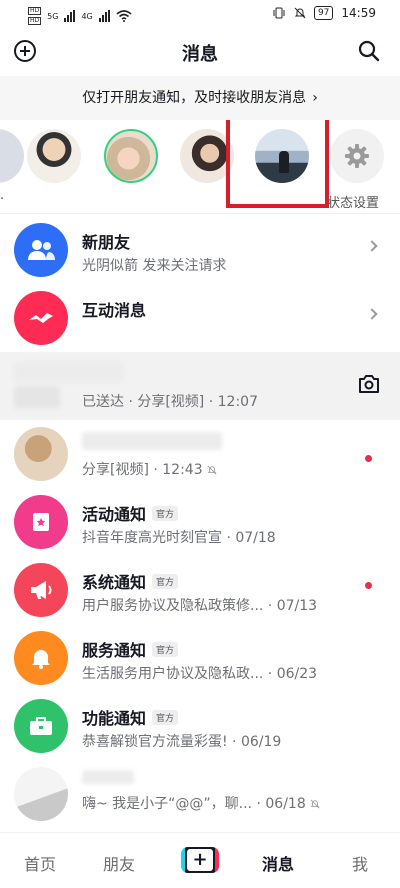  Describe the element at coordinates (360, 863) in the screenshot. I see `nav-me: 我` at that location.